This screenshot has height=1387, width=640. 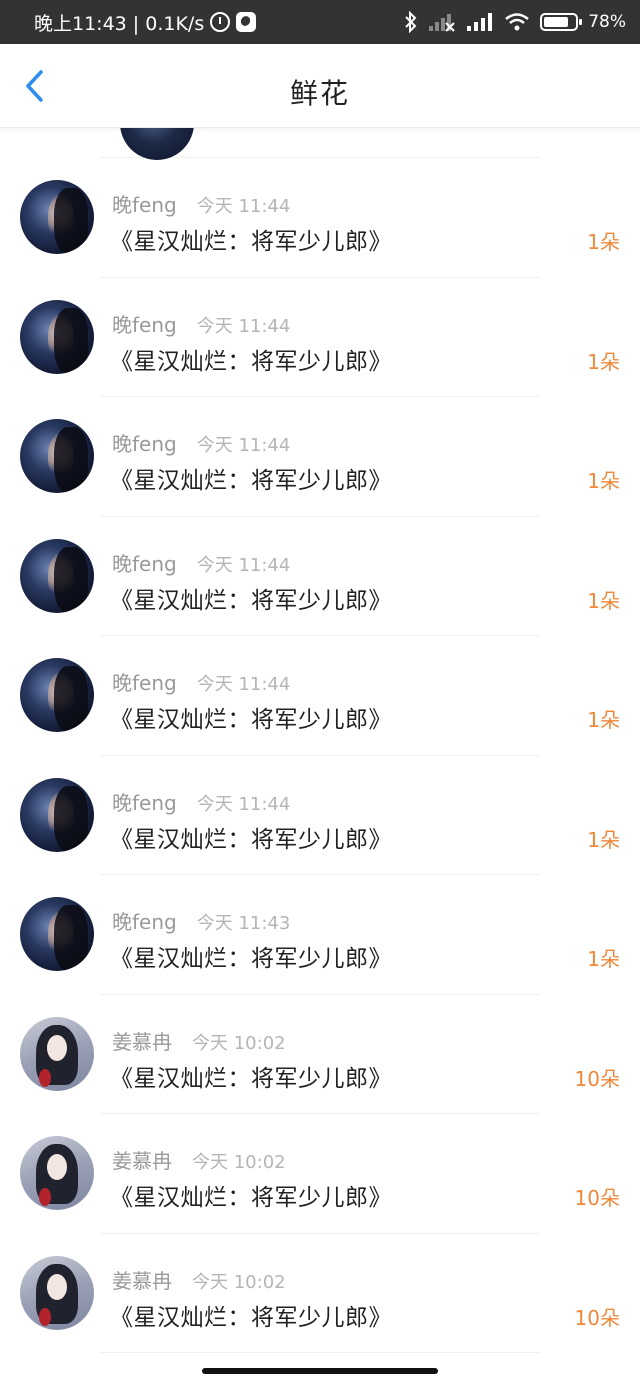 What do you see at coordinates (556, 22) in the screenshot?
I see `battery-fill` at bounding box center [556, 22].